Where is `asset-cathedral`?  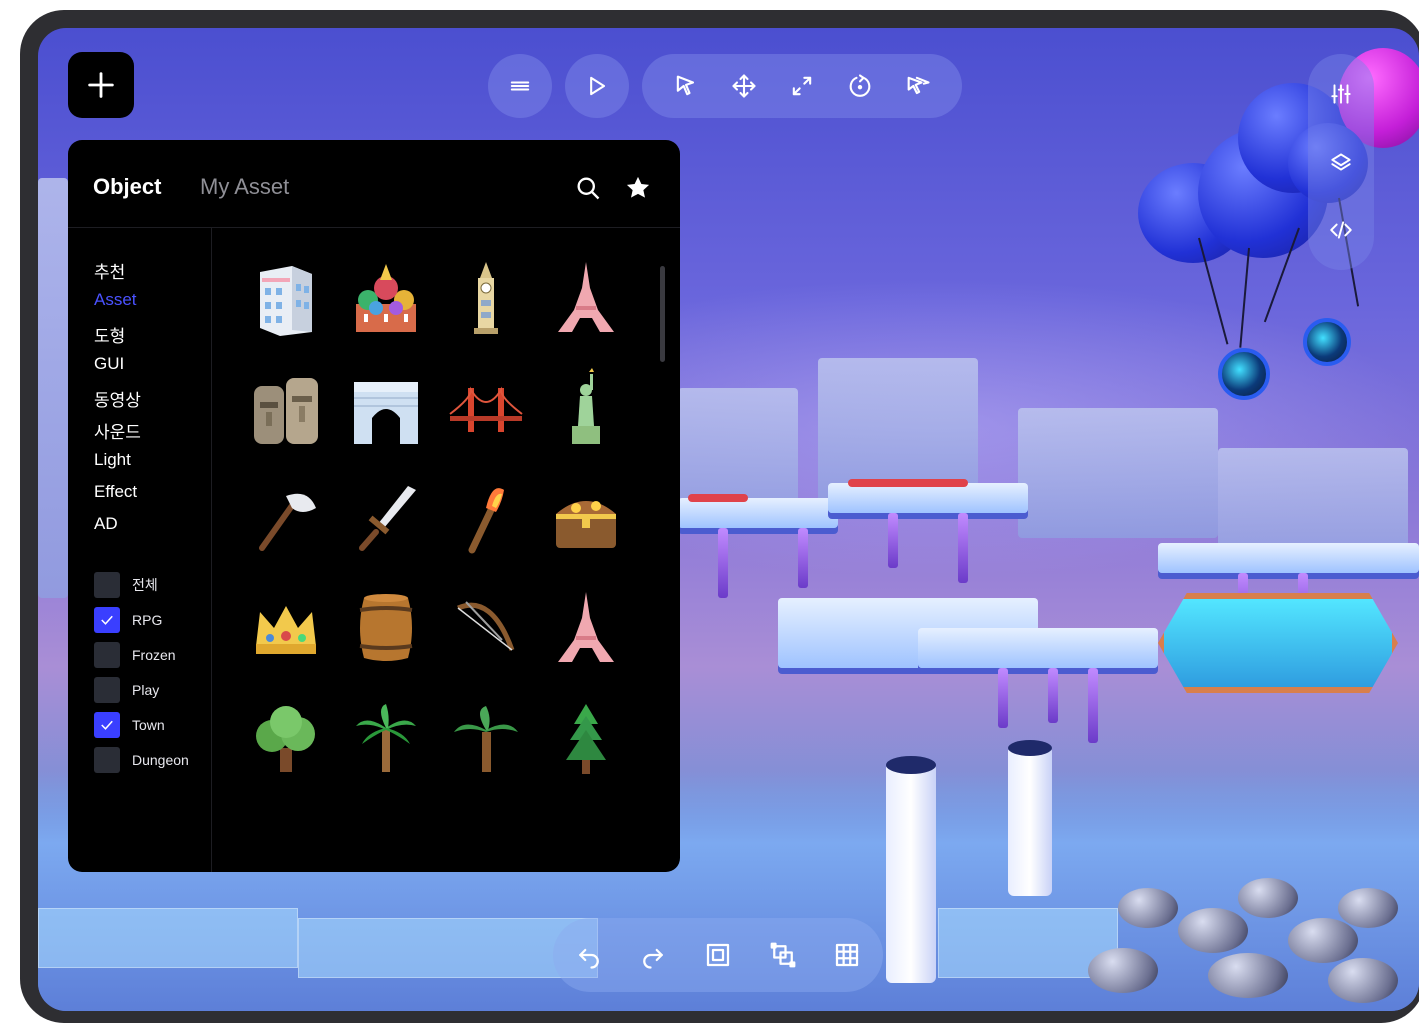 asset-cathedral is located at coordinates (386, 298).